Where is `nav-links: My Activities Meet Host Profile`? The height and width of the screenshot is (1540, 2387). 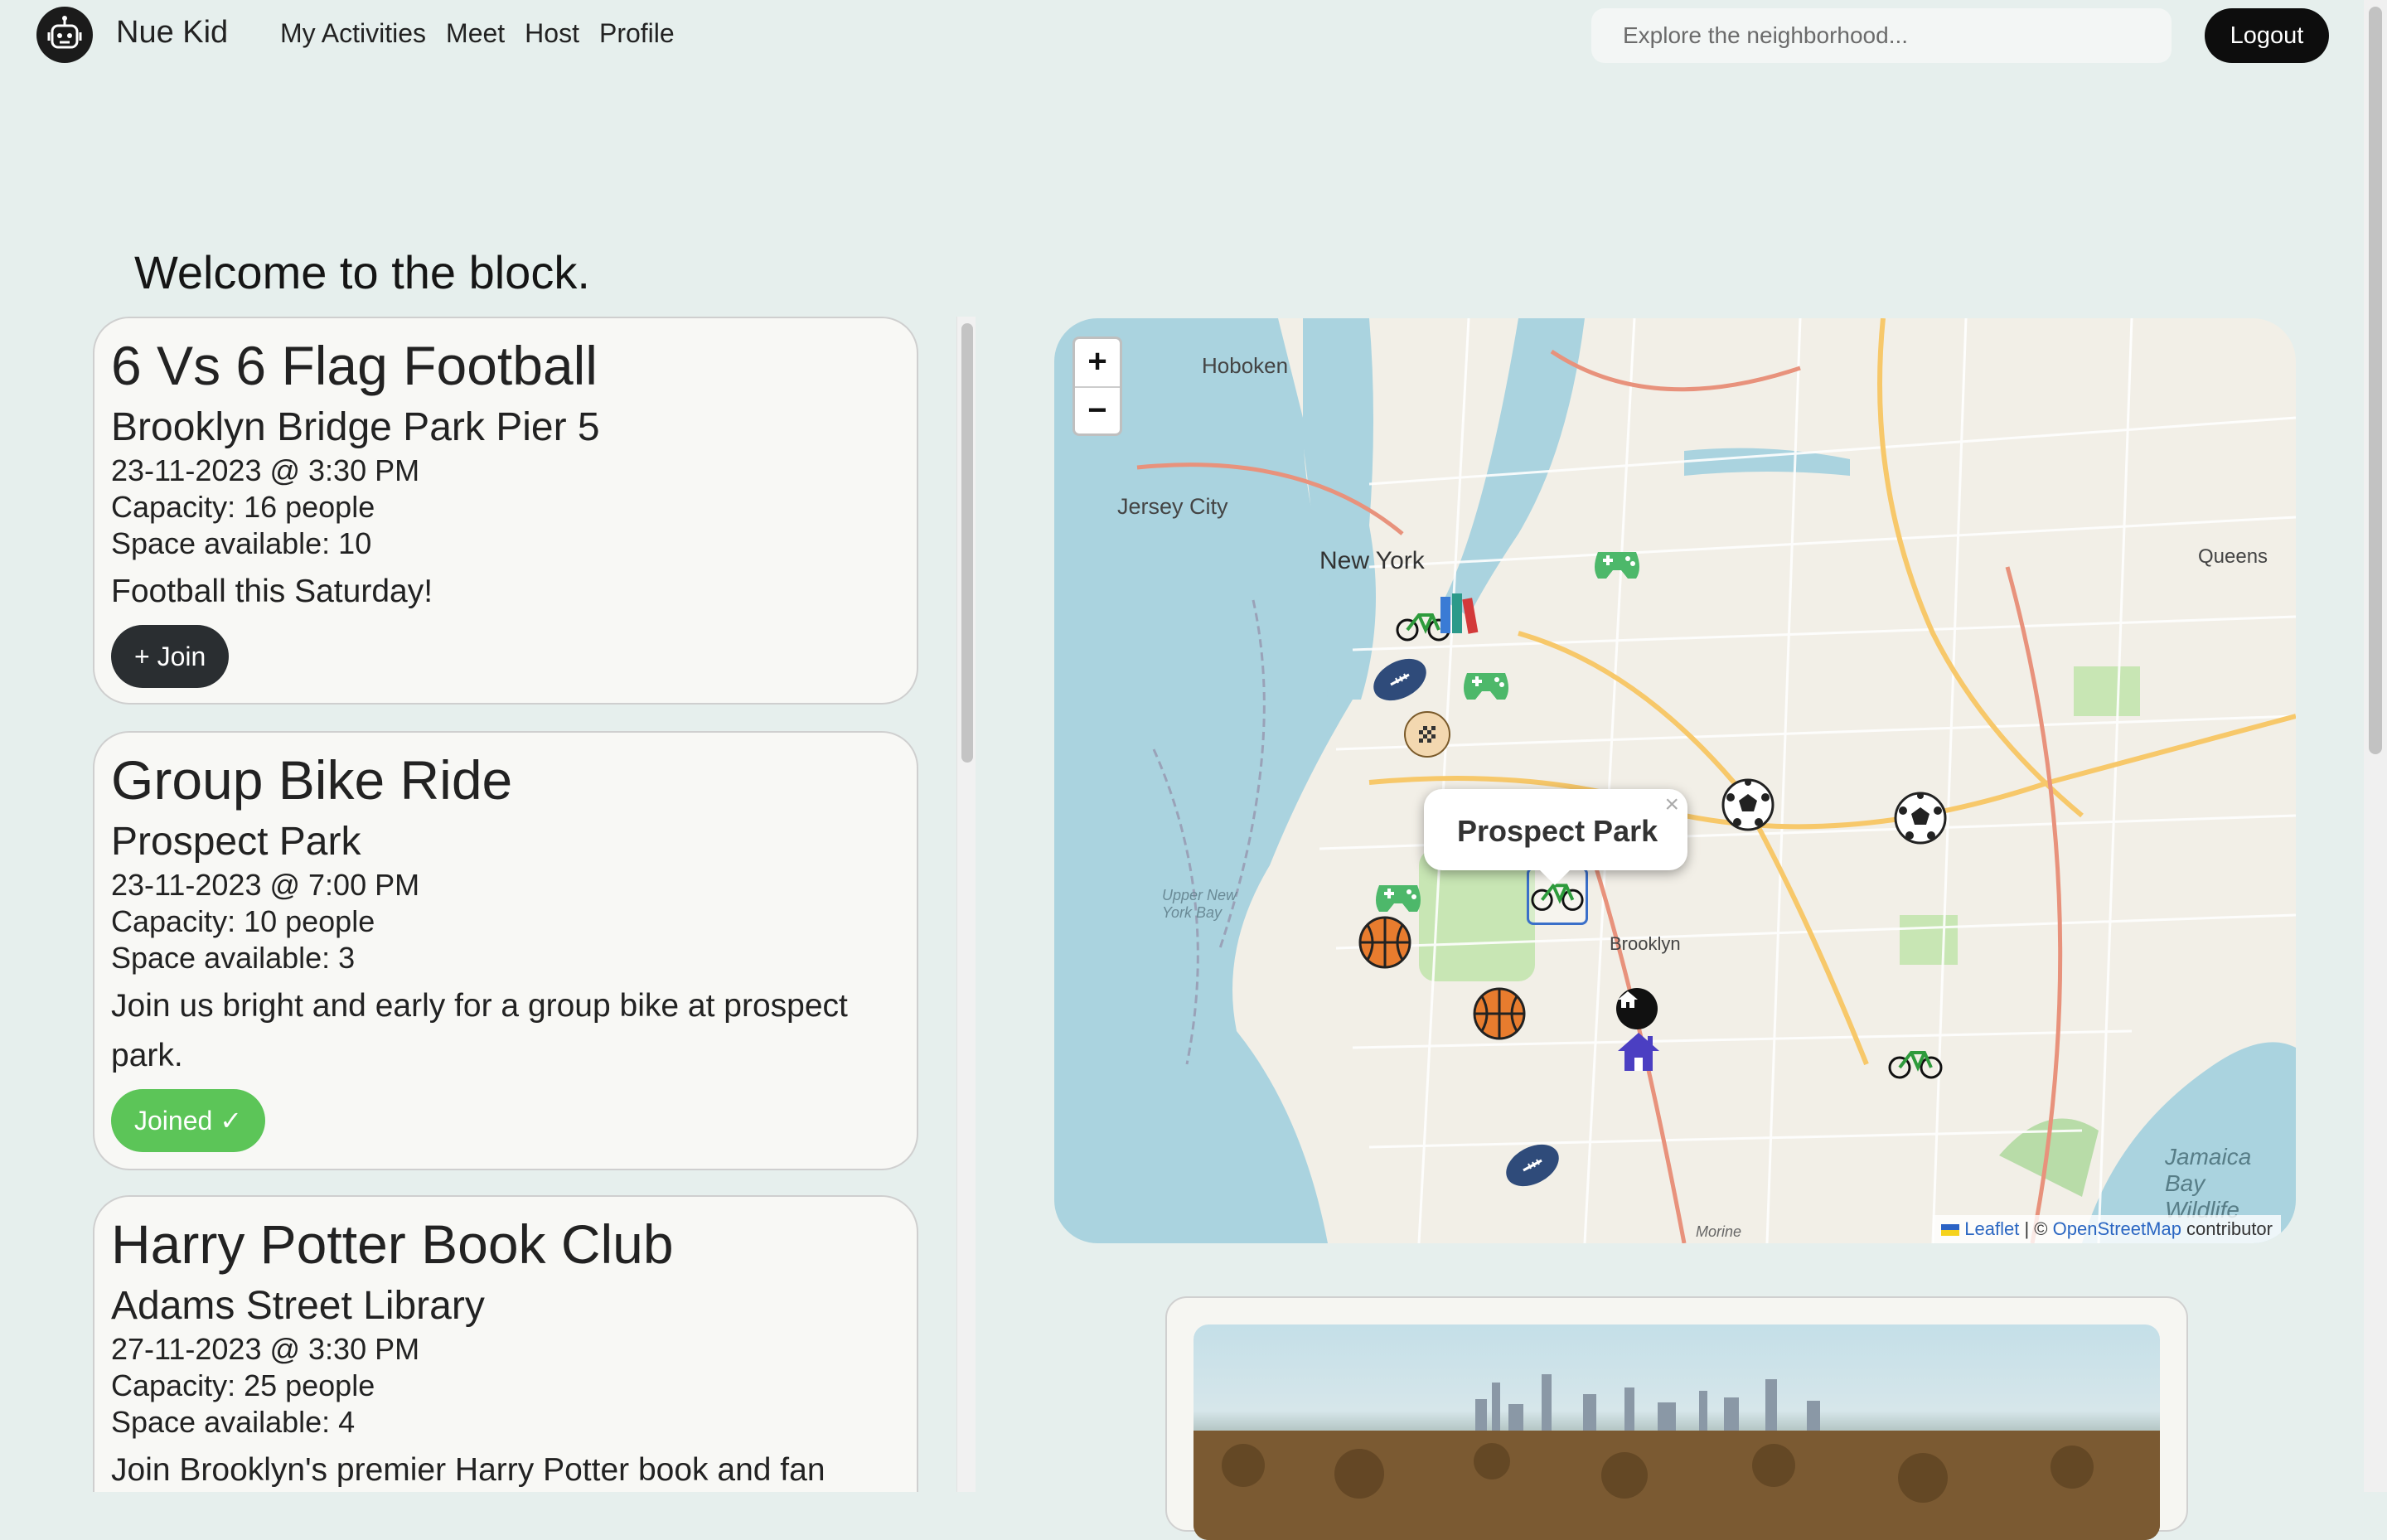
nav-links: My Activities Meet Host Profile is located at coordinates (477, 33).